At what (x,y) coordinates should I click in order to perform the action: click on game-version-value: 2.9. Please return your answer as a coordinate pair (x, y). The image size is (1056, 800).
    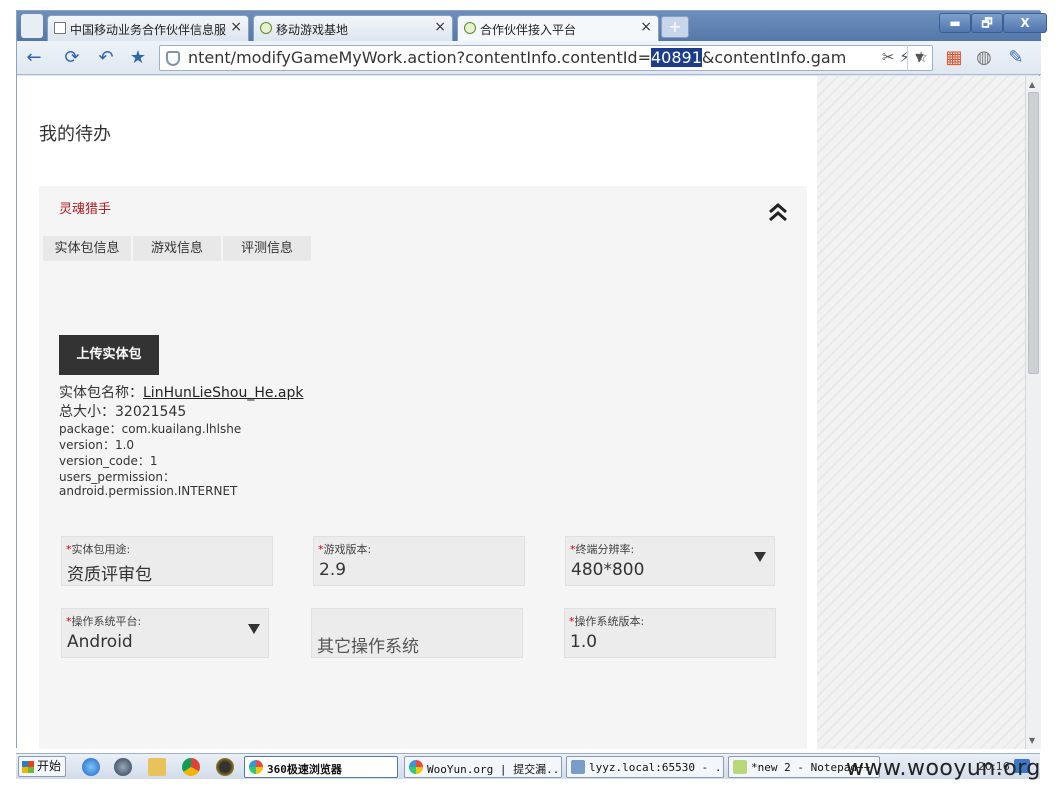
    Looking at the image, I should click on (333, 570).